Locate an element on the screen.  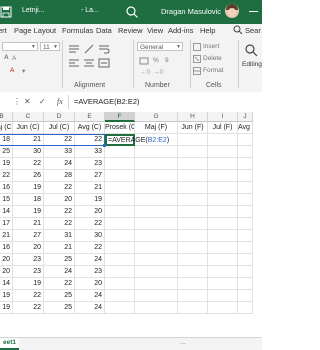
table-cell: 33 is located at coordinates (90, 152).